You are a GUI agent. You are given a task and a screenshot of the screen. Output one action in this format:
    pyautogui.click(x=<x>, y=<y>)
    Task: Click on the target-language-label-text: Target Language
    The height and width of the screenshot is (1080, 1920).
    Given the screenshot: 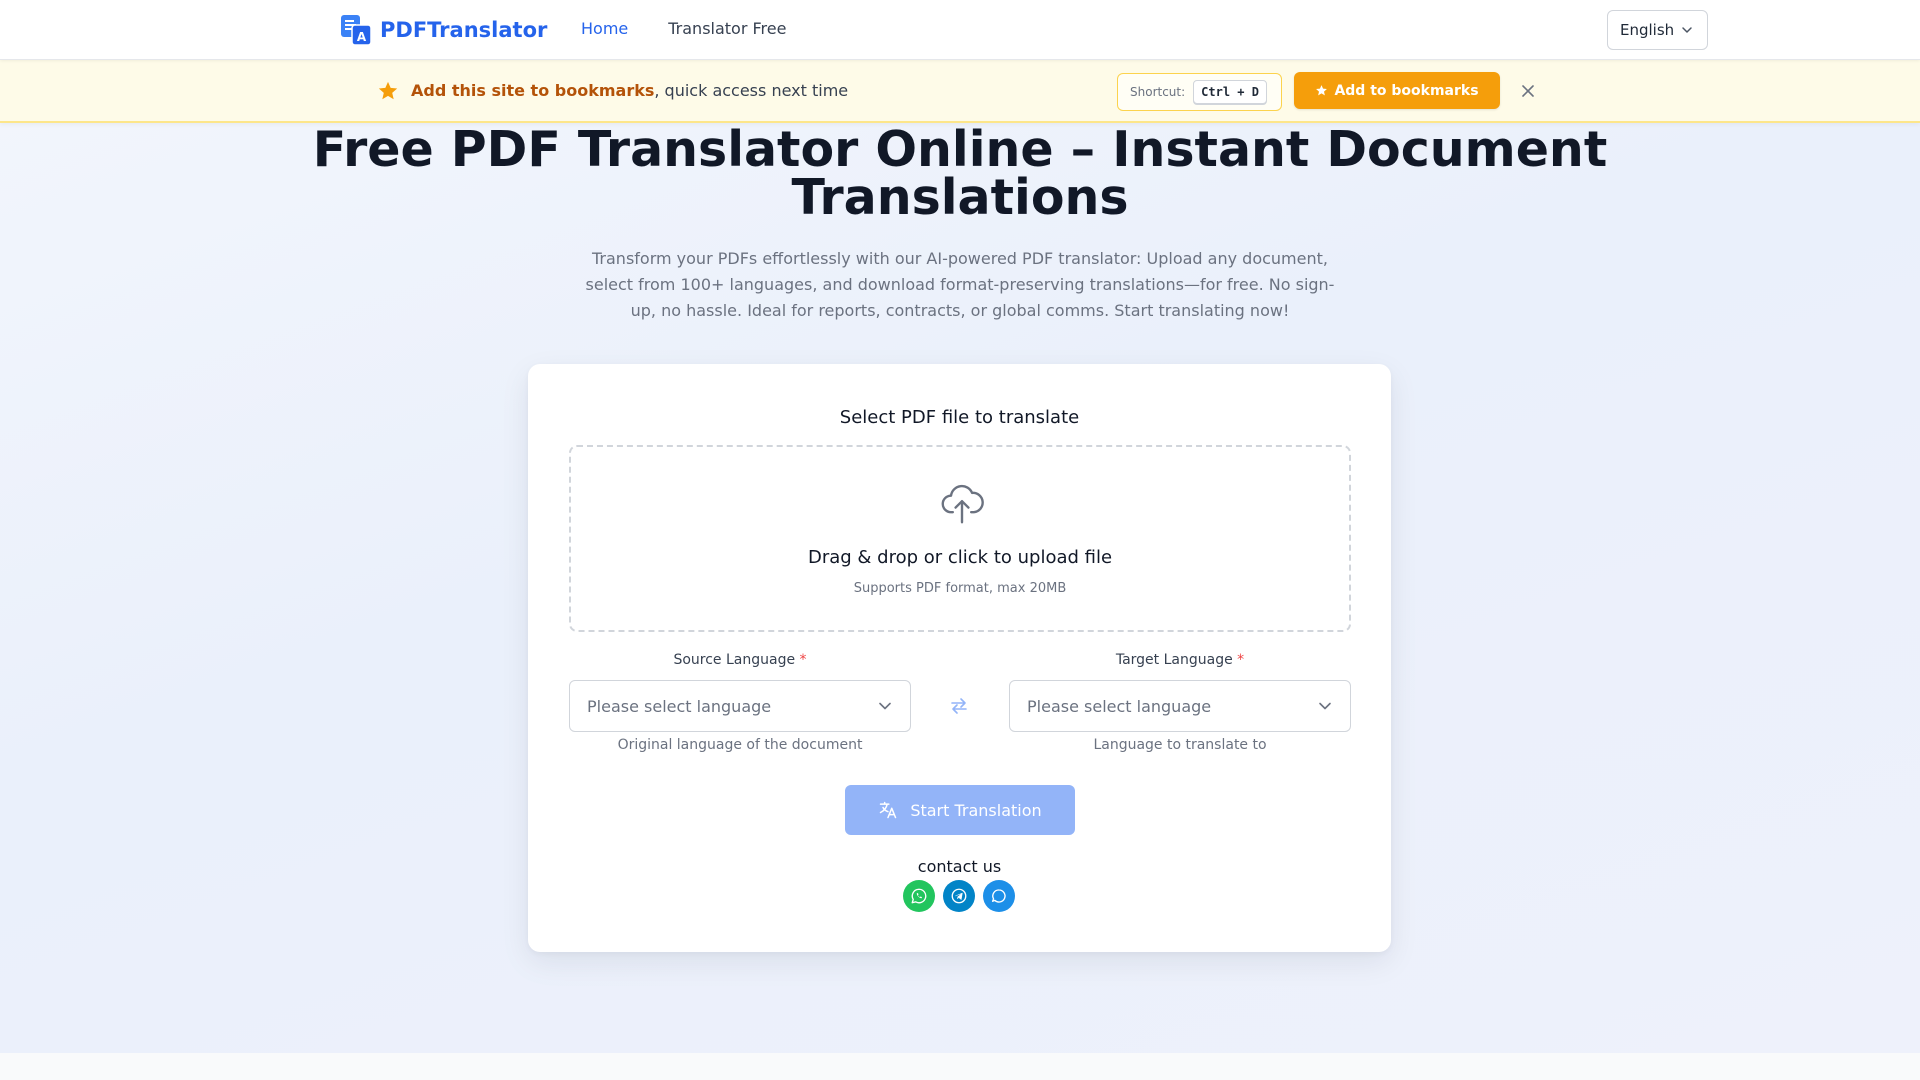 What is the action you would take?
    pyautogui.click(x=1174, y=660)
    